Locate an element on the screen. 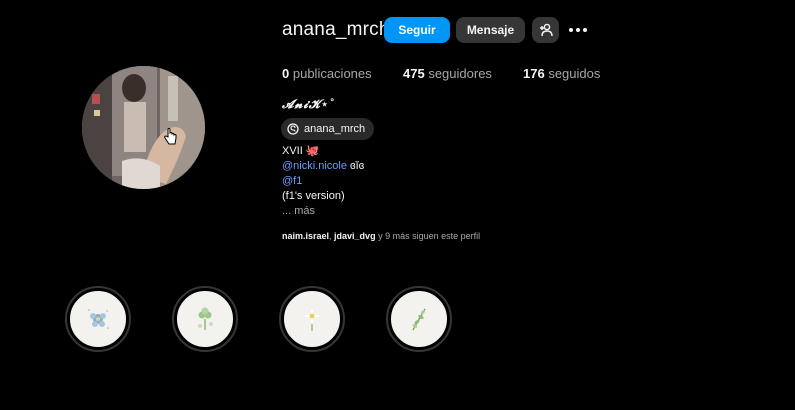 This screenshot has width=795, height=410. add-person-icon is located at coordinates (546, 30).